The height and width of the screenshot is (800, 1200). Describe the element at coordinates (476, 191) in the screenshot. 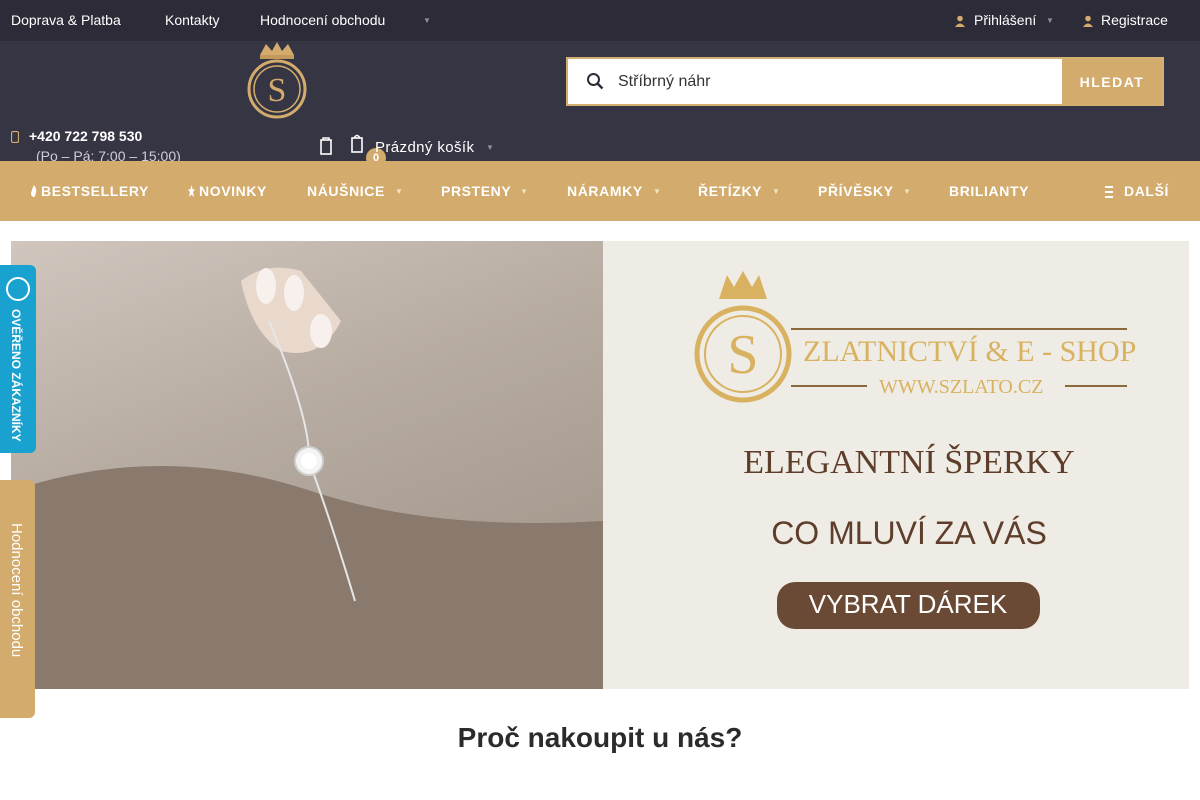

I see `nav-item-rings: PRSTENY` at that location.